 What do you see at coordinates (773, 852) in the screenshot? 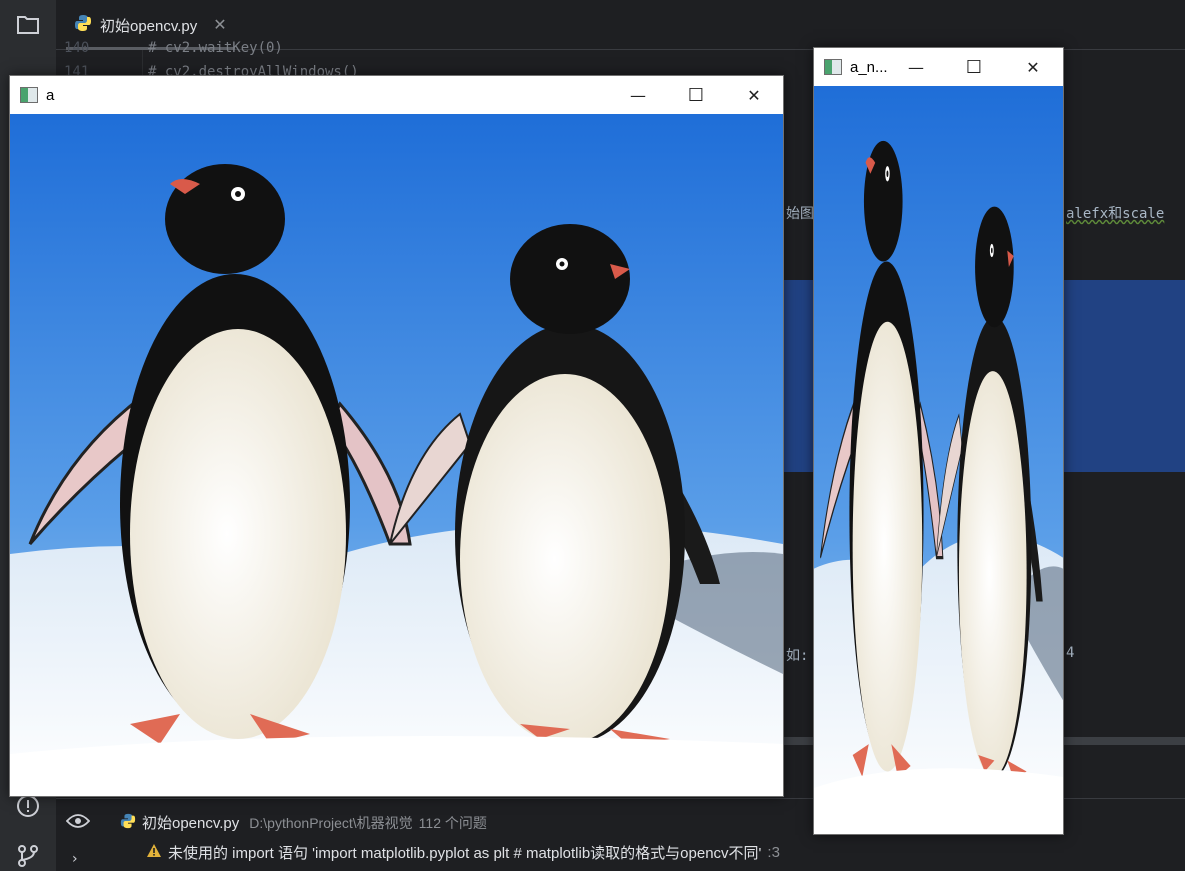
I see `warning-line-number: :3` at bounding box center [773, 852].